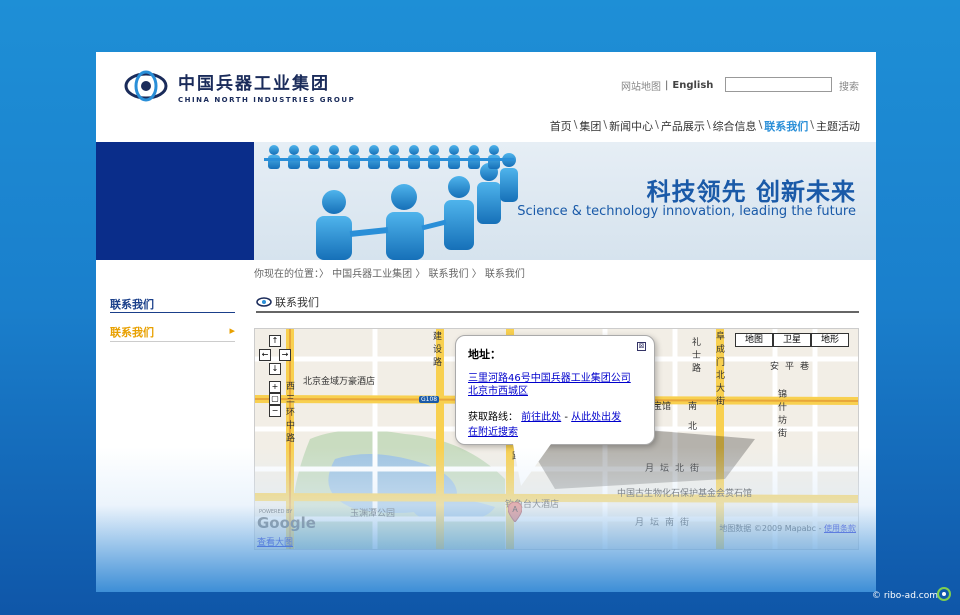 Image resolution: width=960 pixels, height=615 pixels. Describe the element at coordinates (754, 340) in the screenshot. I see `map-type-map-button: 地图` at that location.